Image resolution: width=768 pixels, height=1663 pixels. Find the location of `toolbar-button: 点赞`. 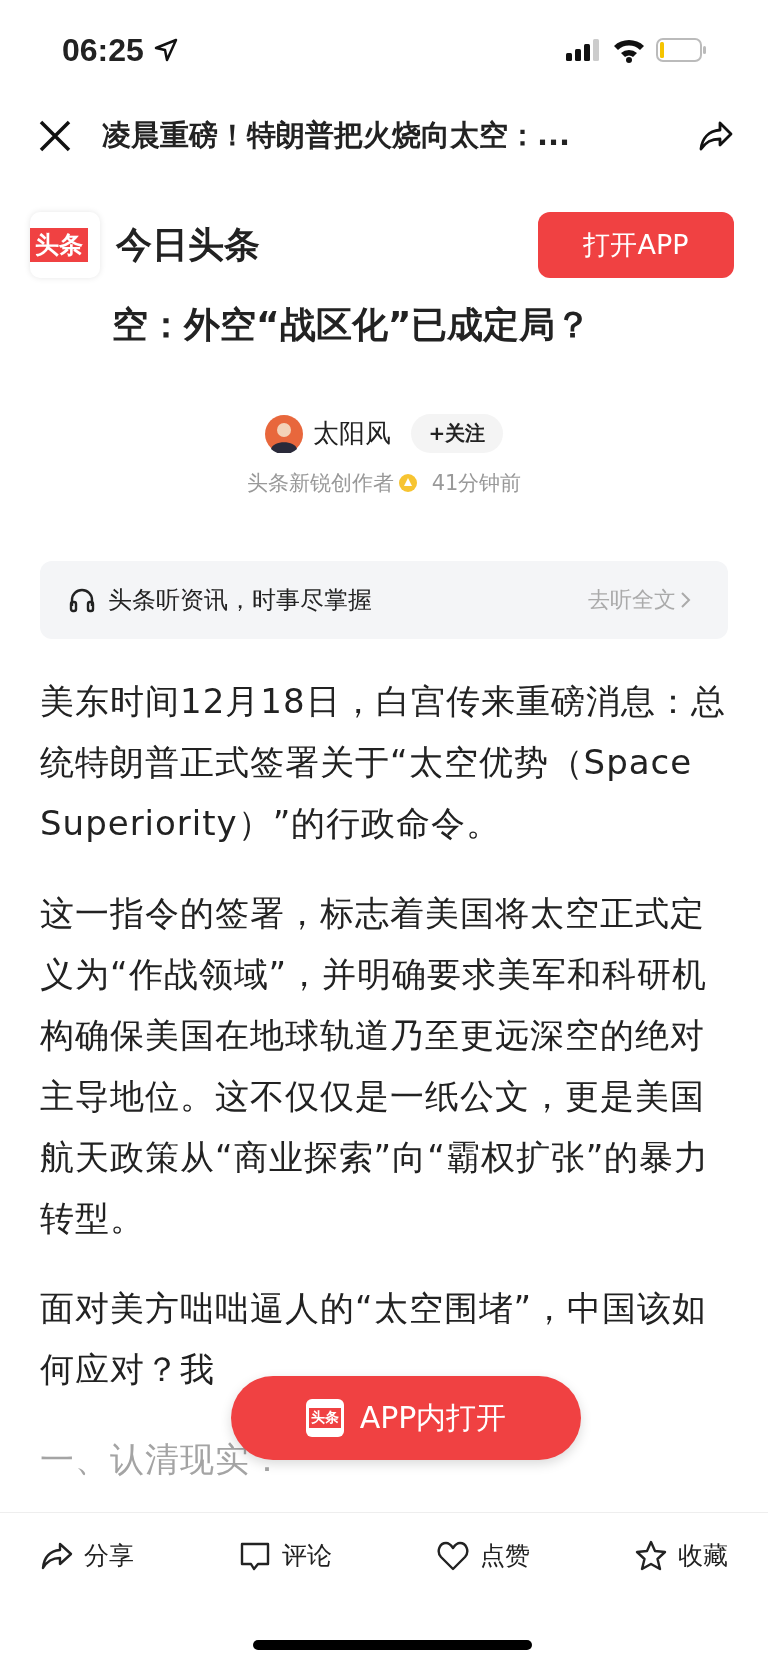

toolbar-button: 点赞 is located at coordinates (483, 1555).